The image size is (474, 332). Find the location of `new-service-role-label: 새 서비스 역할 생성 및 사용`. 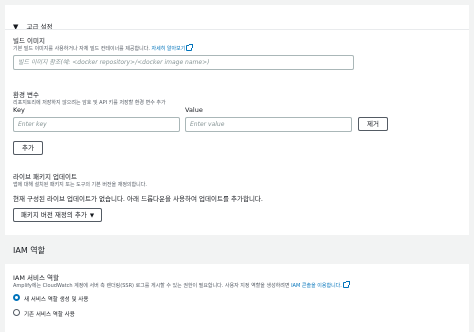

new-service-role-label: 새 서비스 역할 생성 및 사용 is located at coordinates (56, 299).